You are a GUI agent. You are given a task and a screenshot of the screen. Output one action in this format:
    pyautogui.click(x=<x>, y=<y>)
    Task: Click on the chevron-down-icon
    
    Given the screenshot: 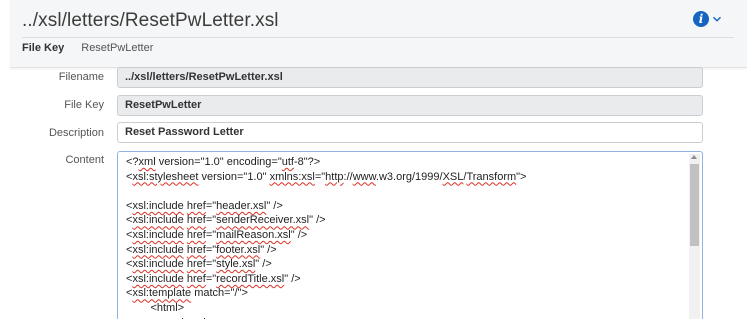 What is the action you would take?
    pyautogui.click(x=717, y=19)
    